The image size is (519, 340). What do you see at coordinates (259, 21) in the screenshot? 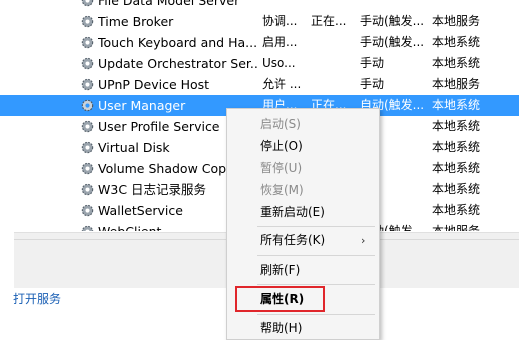
I see `service-row: Time Broker 协调... 正在... 手动(触发... 本地服务` at bounding box center [259, 21].